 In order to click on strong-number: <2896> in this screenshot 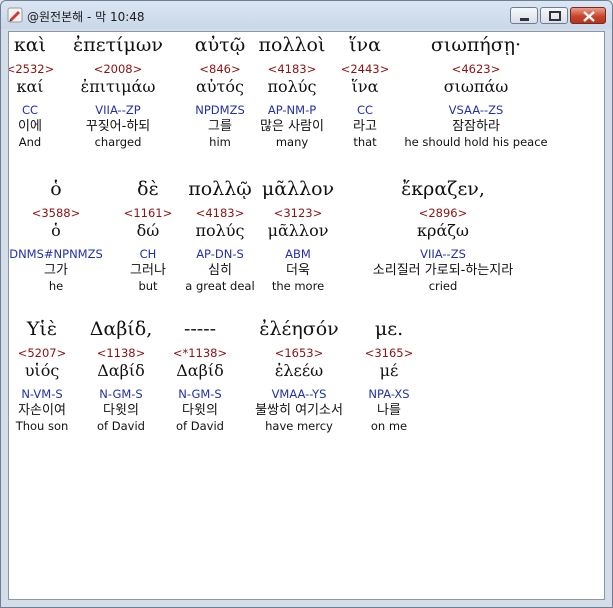, I will do `click(443, 213)`.